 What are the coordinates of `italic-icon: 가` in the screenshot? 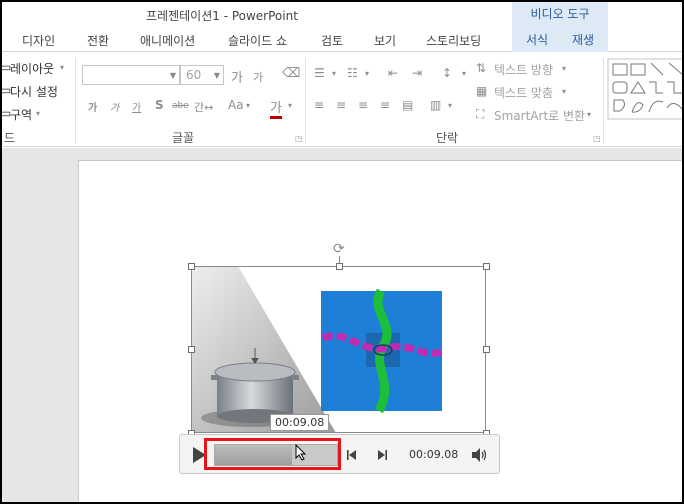 It's located at (114, 106).